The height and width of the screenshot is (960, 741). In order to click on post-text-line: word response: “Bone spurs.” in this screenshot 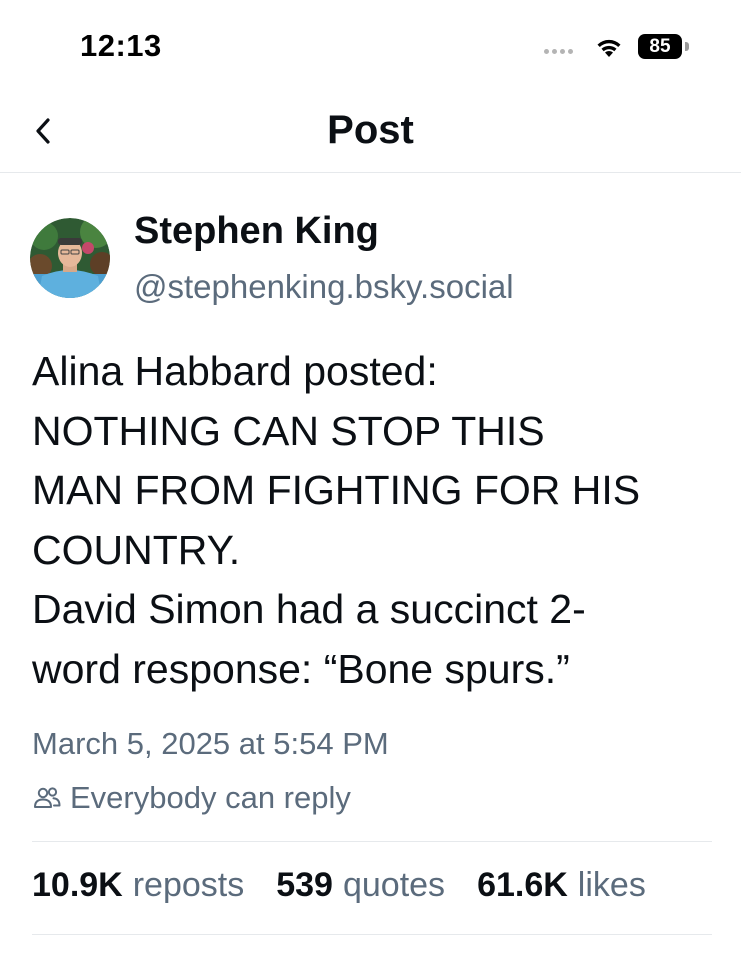, I will do `click(301, 668)`.